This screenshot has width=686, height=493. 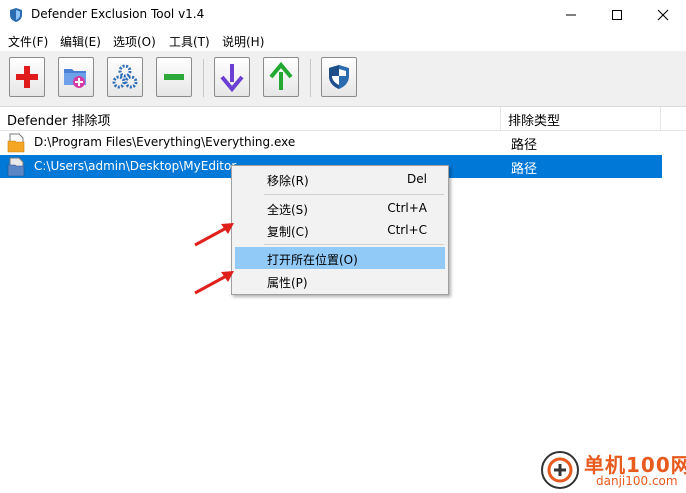 I want to click on watermark-logo-icon, so click(x=560, y=470).